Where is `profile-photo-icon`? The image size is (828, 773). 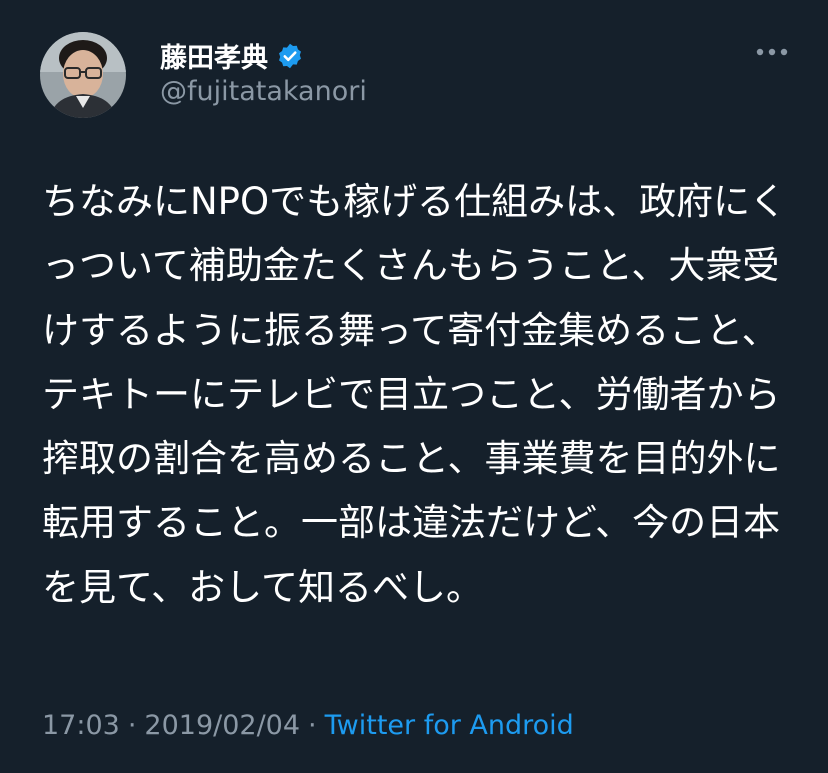 profile-photo-icon is located at coordinates (83, 75).